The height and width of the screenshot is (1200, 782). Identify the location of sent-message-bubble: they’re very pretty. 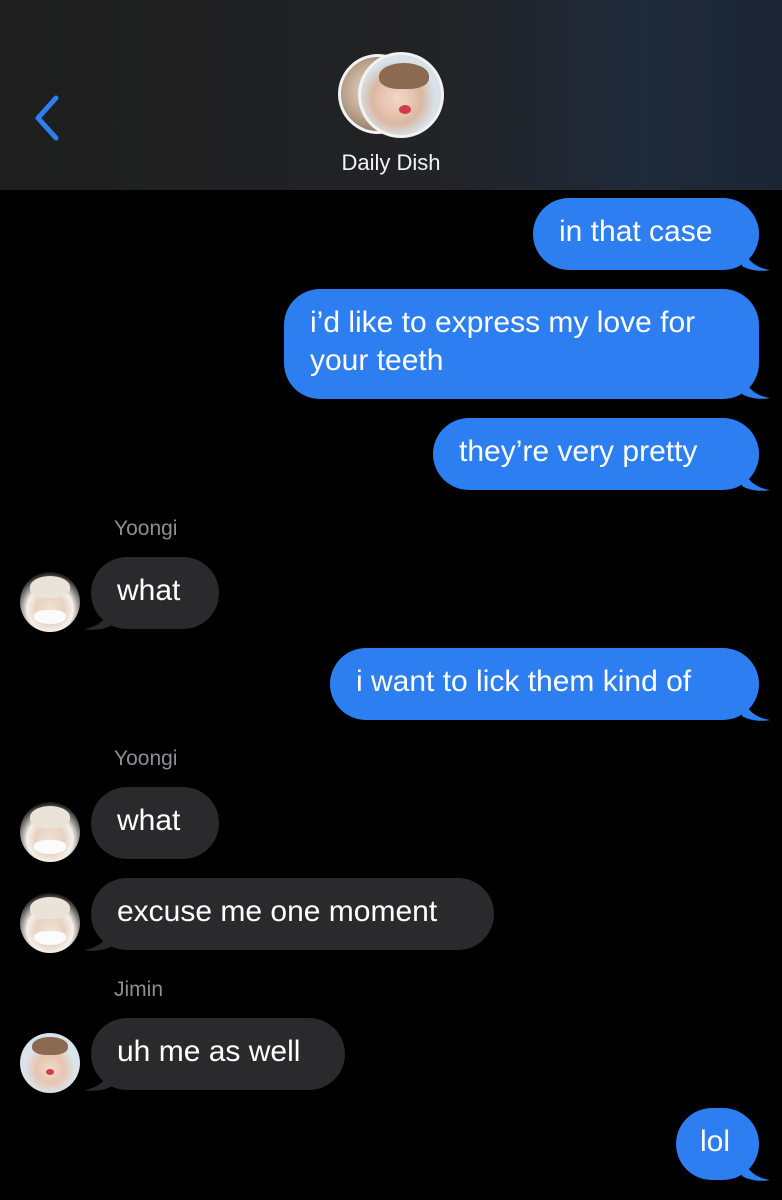
(596, 454).